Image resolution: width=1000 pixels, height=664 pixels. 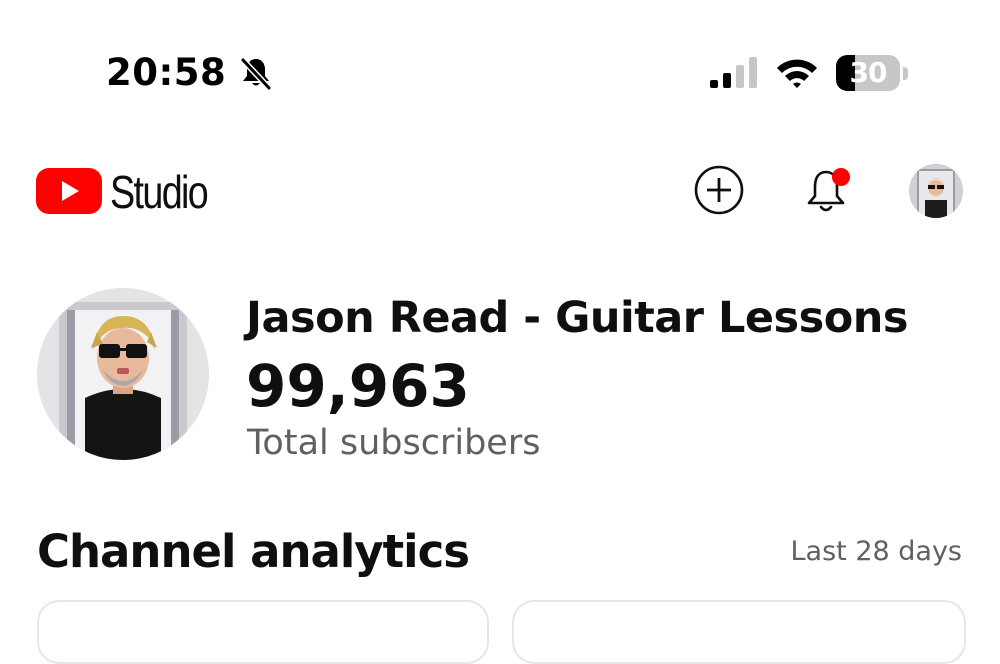 What do you see at coordinates (253, 551) in the screenshot?
I see `section-title: Channel analytics` at bounding box center [253, 551].